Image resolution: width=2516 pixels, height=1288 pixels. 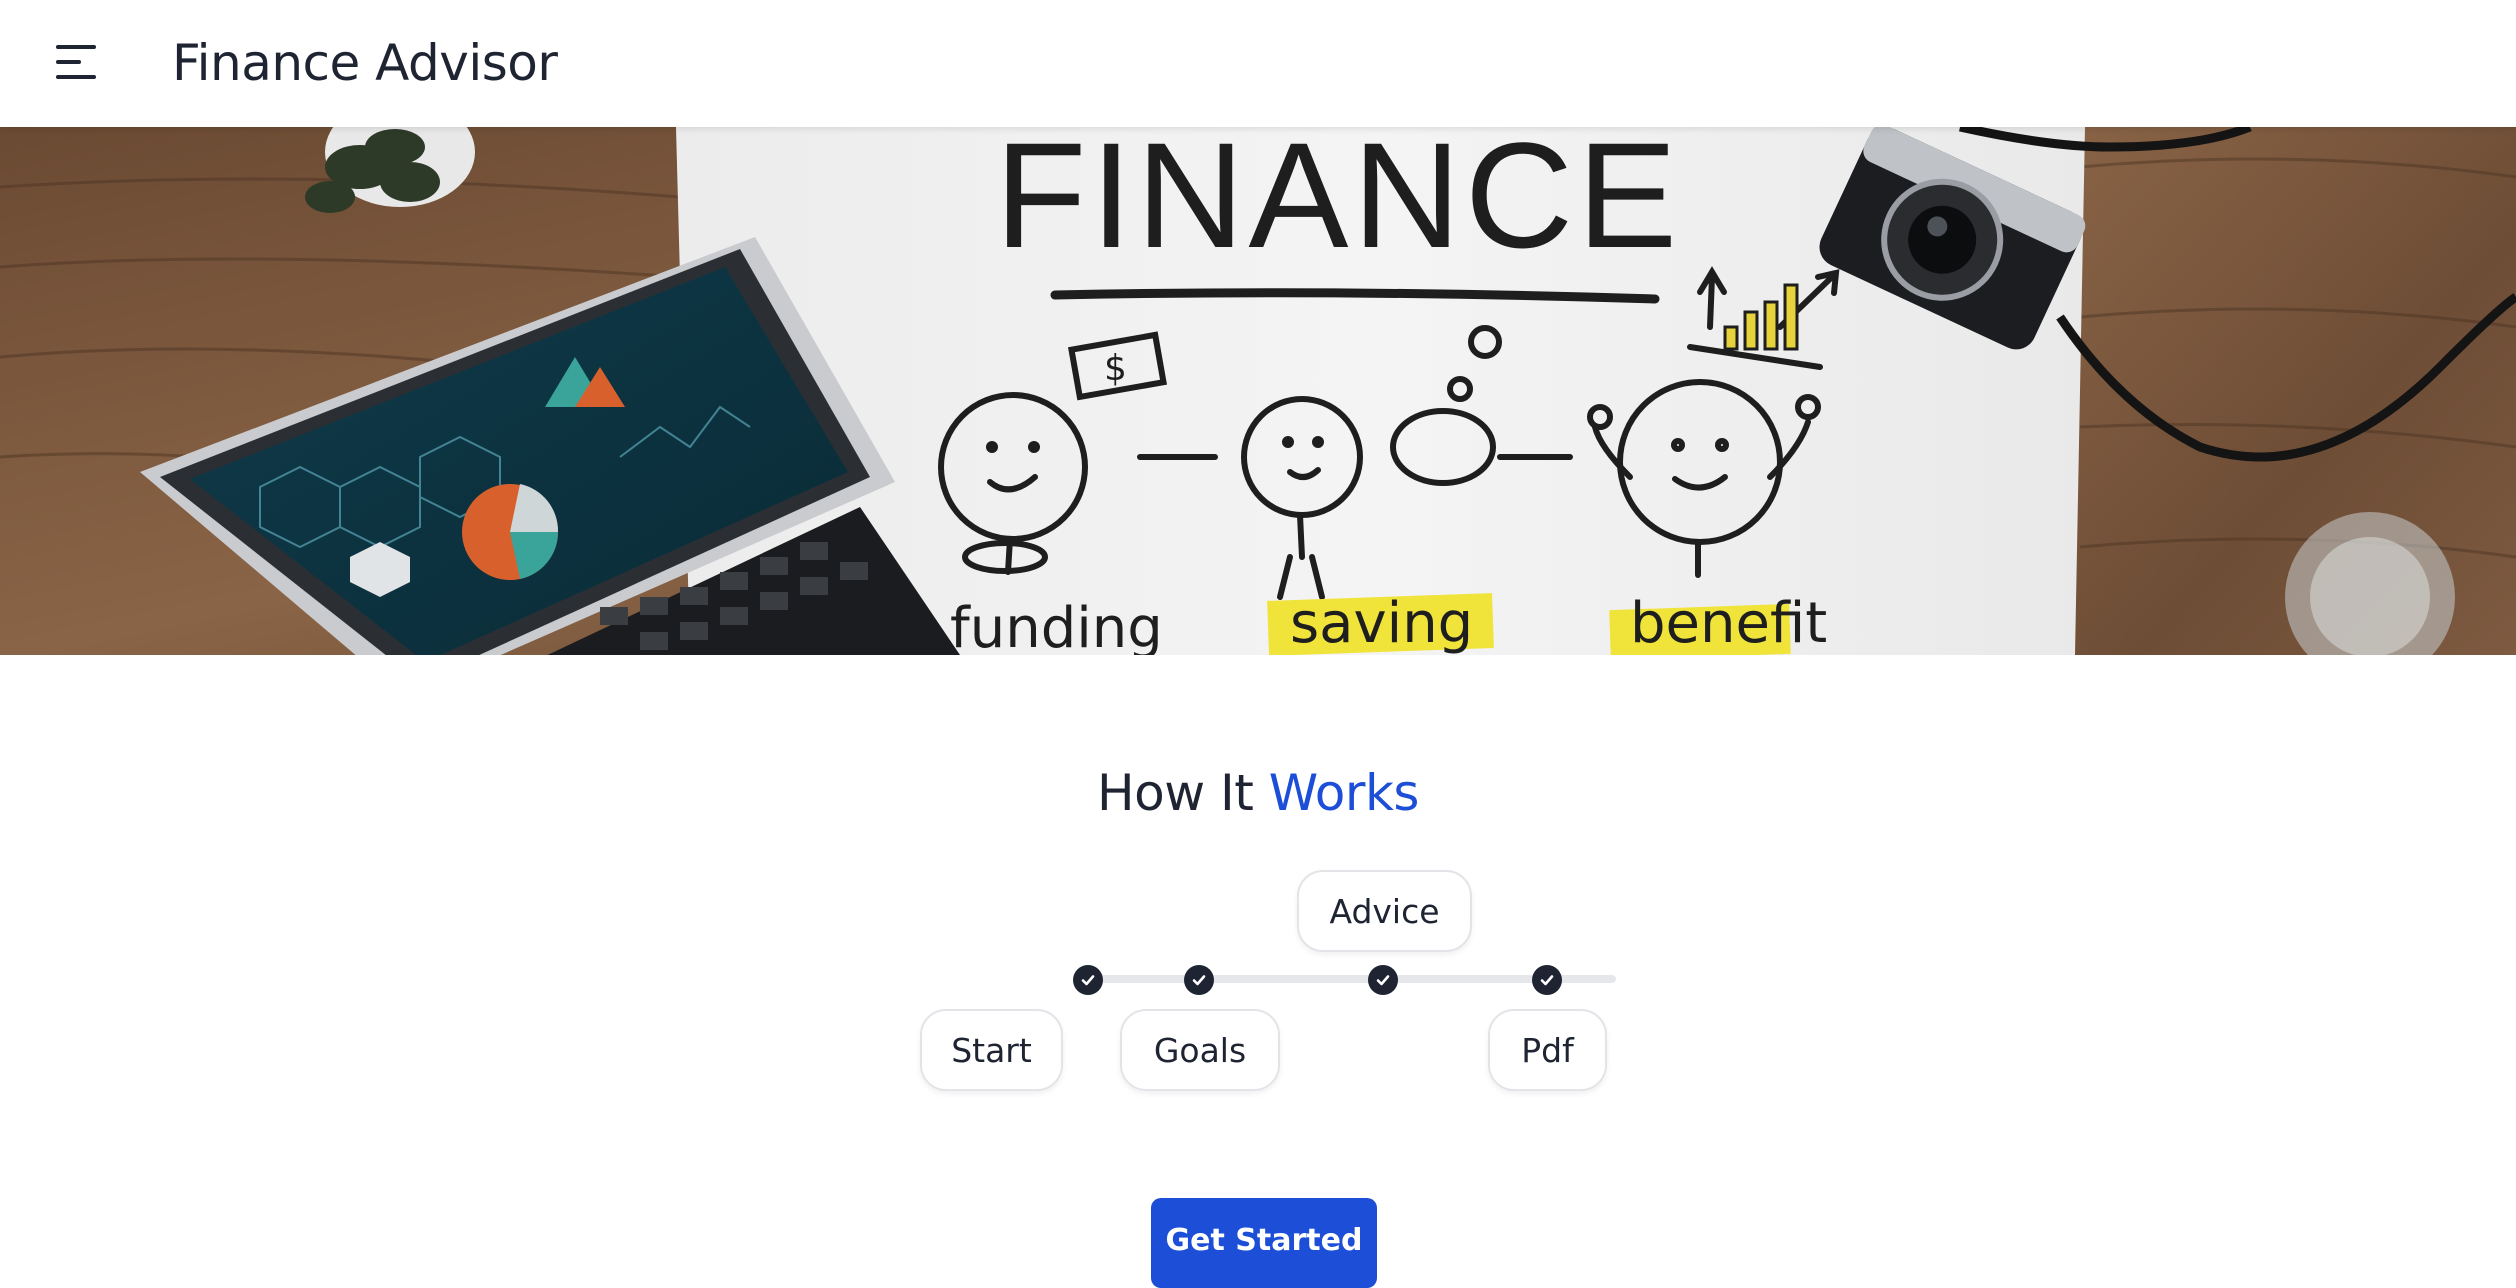 What do you see at coordinates (1056, 625) in the screenshot?
I see `svg-text: funding` at bounding box center [1056, 625].